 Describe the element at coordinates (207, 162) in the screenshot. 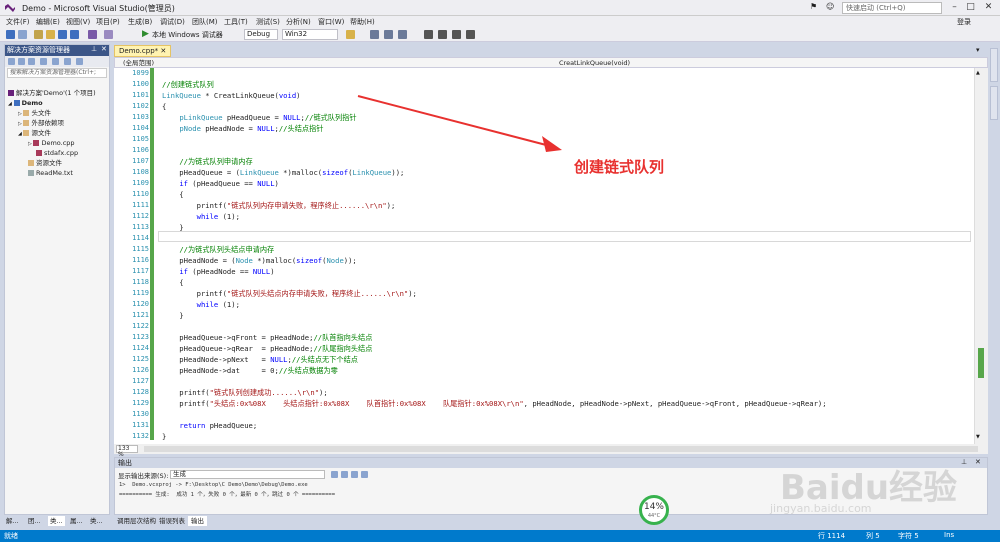

I see `code-line: //为链式队列申请内存` at that location.